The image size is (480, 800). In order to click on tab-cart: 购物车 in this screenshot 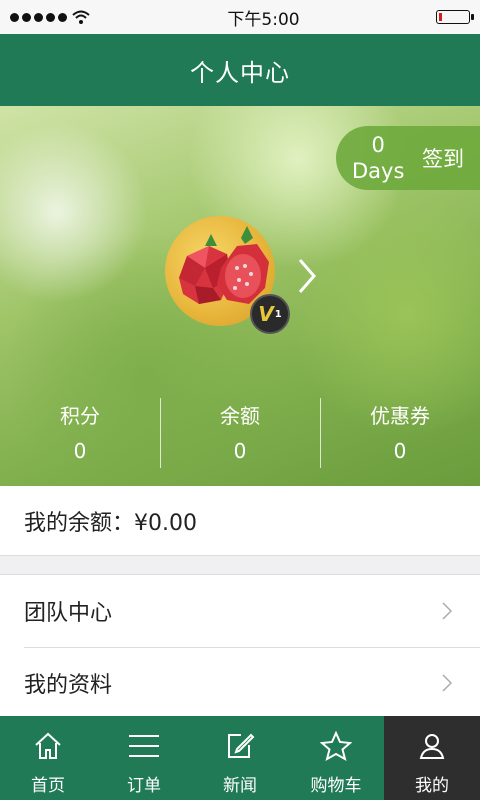, I will do `click(336, 758)`.